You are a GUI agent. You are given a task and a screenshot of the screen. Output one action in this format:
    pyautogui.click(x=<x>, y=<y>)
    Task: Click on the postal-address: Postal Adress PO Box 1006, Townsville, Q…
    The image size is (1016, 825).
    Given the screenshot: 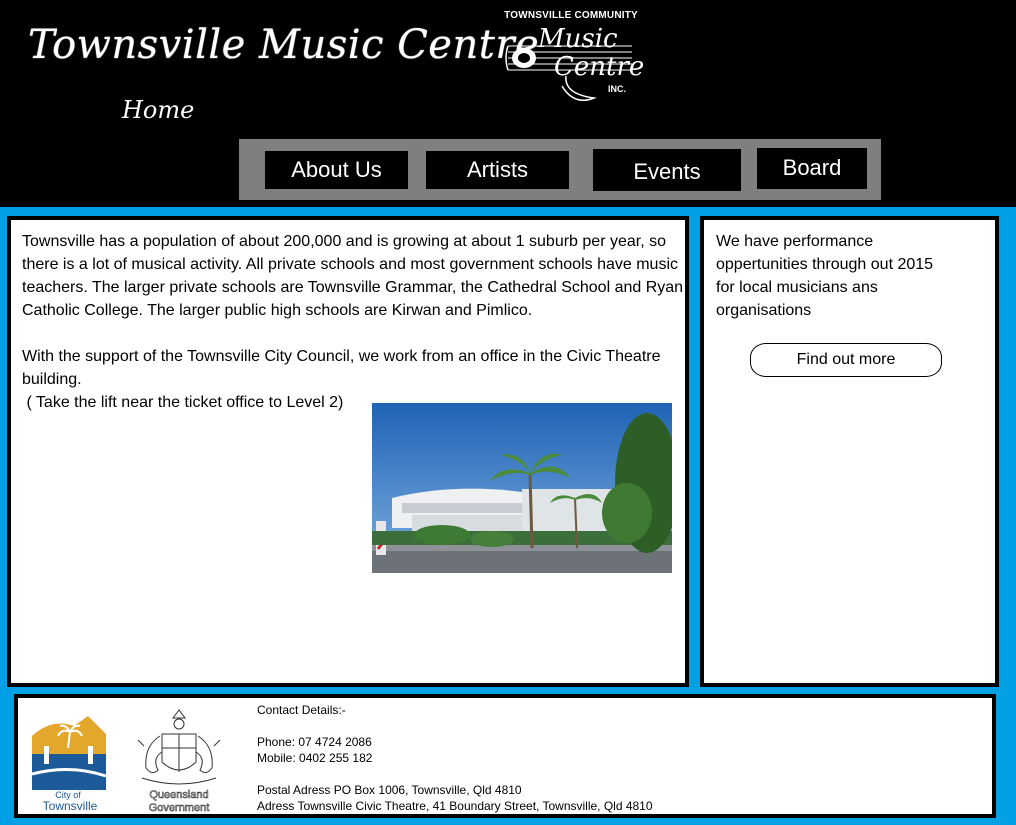 What is the action you would take?
    pyautogui.click(x=389, y=790)
    